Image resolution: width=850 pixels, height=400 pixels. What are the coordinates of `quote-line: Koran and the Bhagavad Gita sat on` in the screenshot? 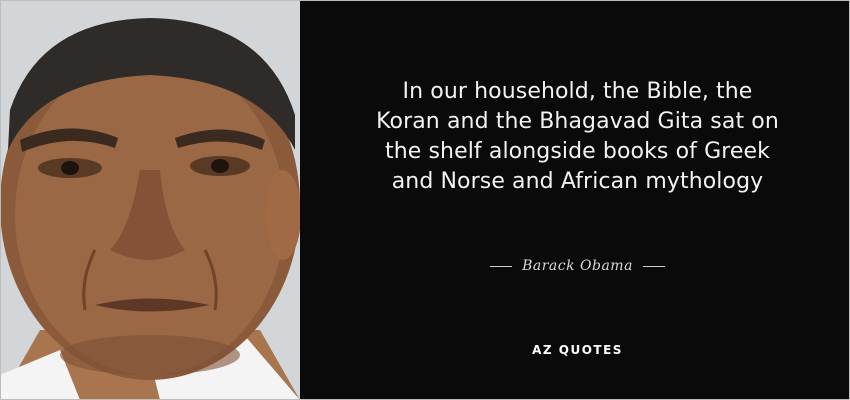 It's located at (577, 121).